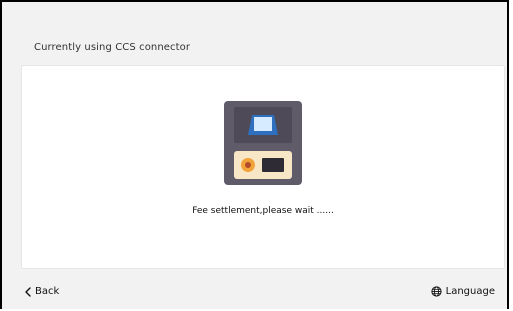 This screenshot has height=311, width=513. What do you see at coordinates (112, 47) in the screenshot?
I see `page-title: Currently using CCS connector` at bounding box center [112, 47].